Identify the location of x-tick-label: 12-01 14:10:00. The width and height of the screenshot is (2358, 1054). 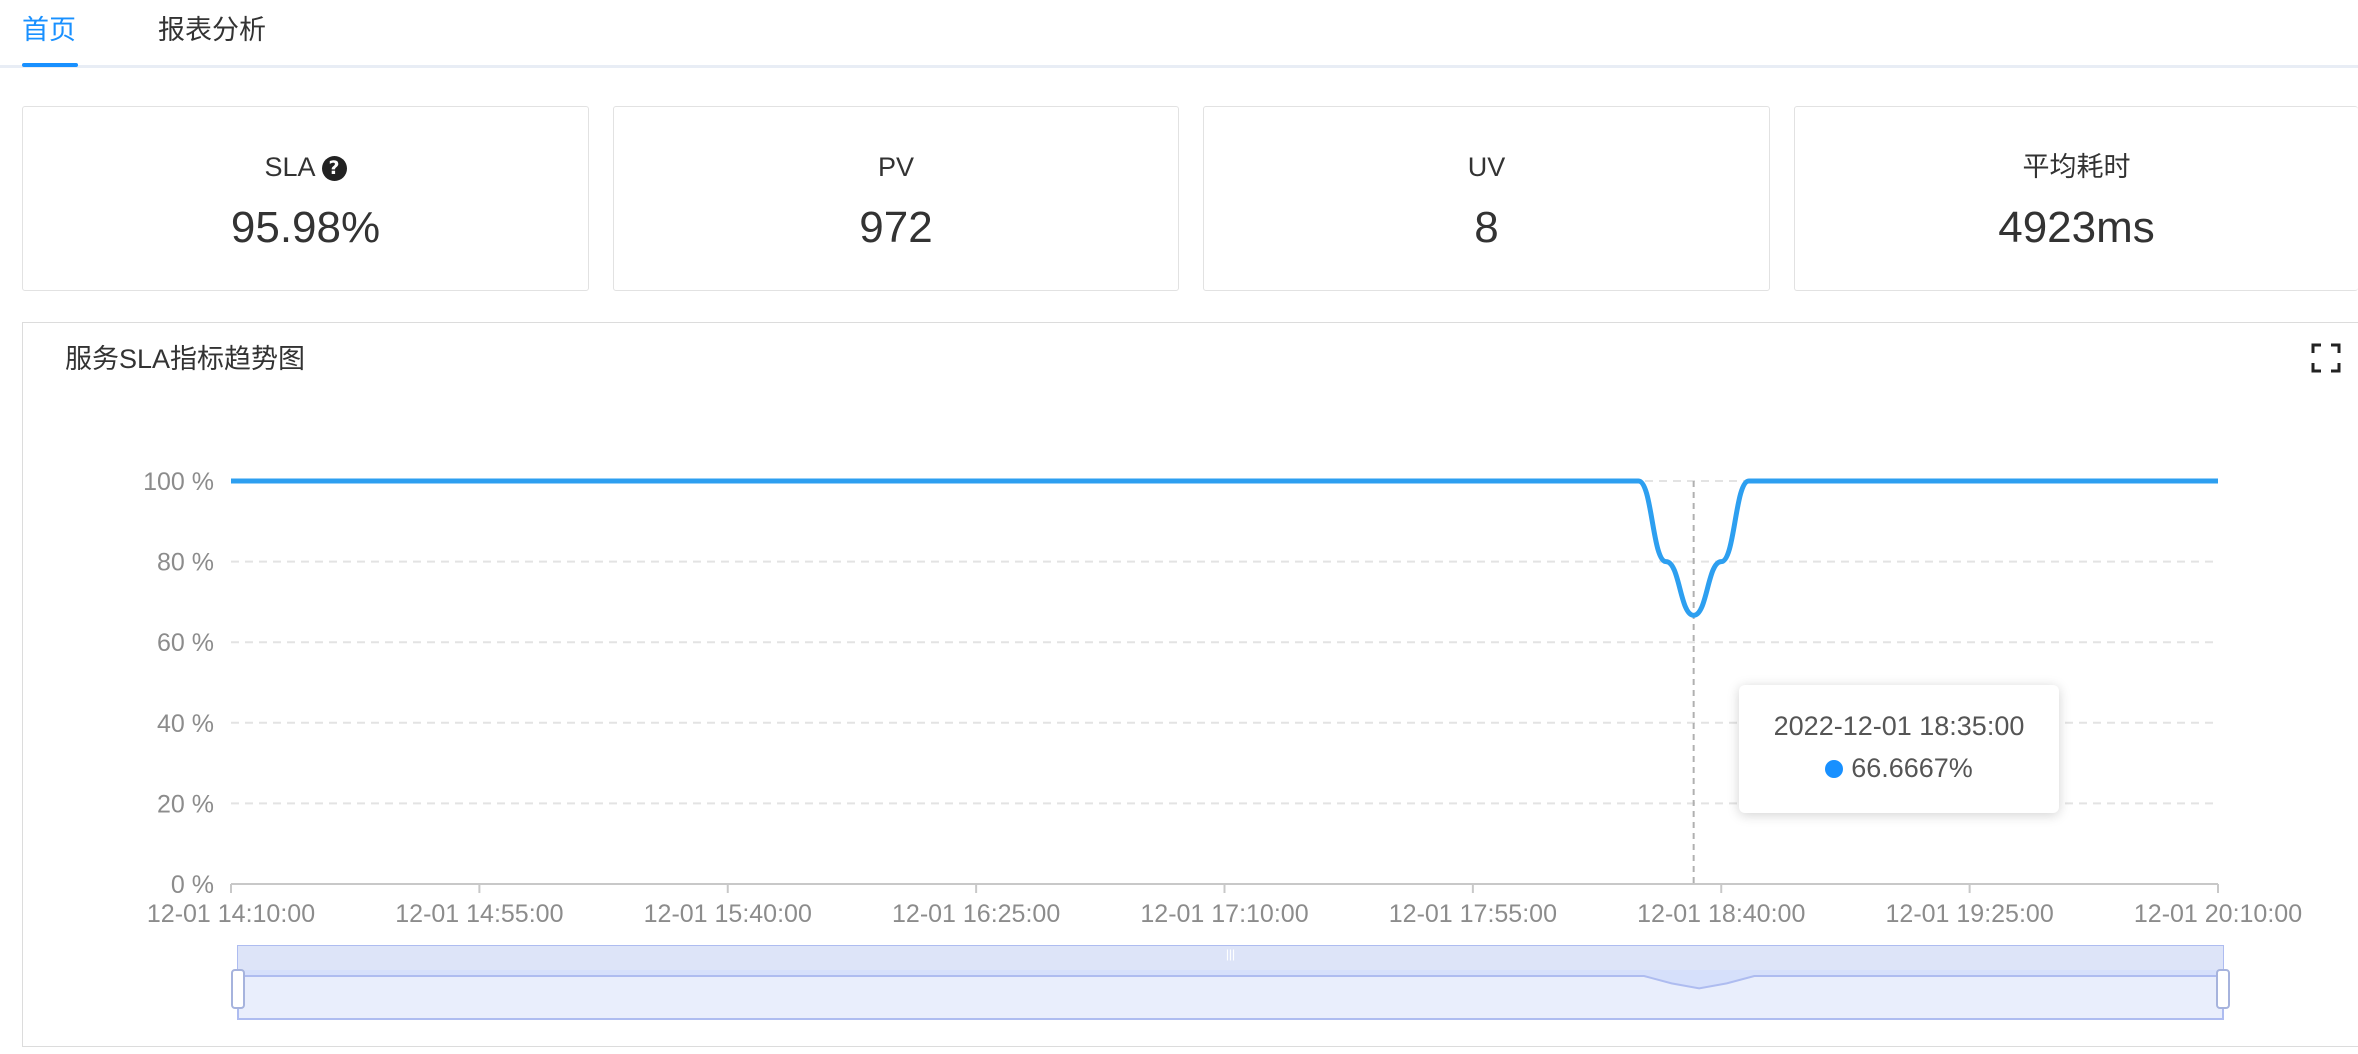
(231, 914).